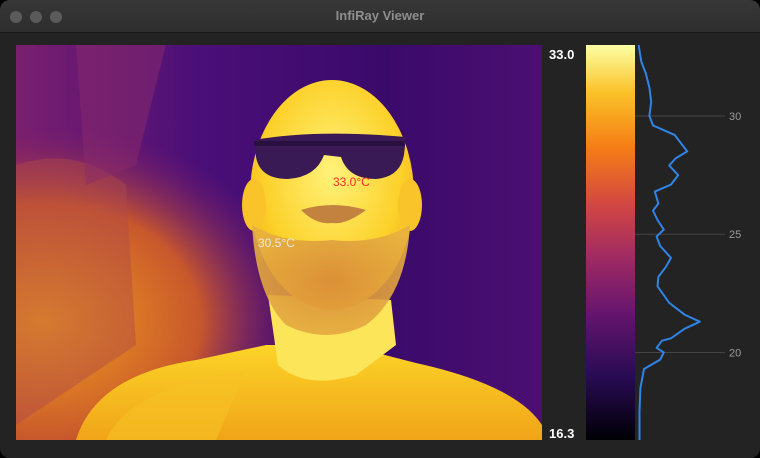  I want to click on colorbar, so click(610, 242).